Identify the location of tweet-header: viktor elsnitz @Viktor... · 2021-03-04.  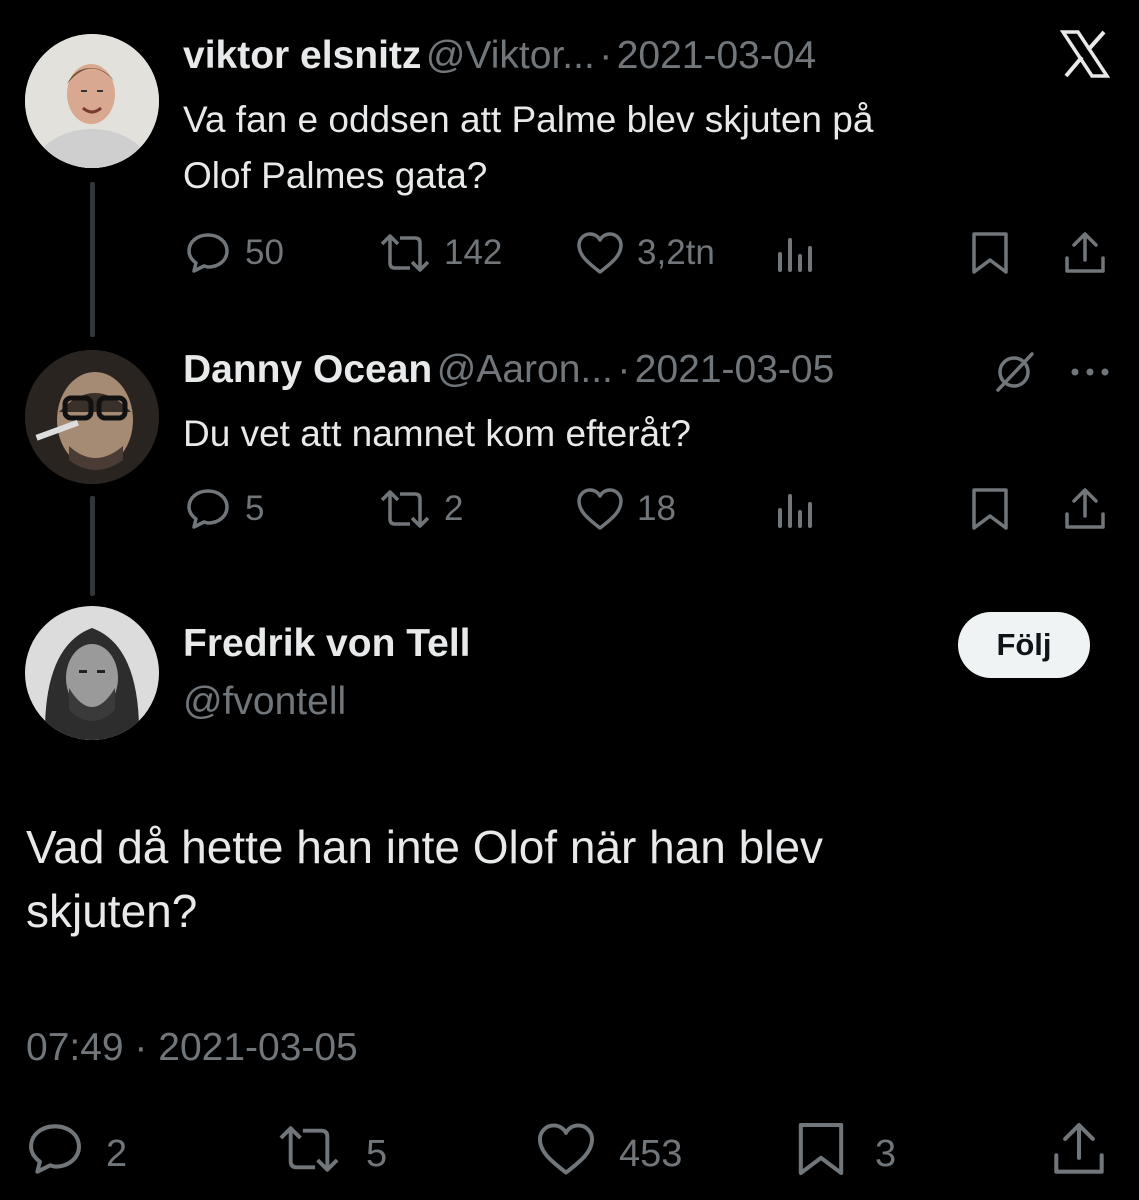
(499, 56).